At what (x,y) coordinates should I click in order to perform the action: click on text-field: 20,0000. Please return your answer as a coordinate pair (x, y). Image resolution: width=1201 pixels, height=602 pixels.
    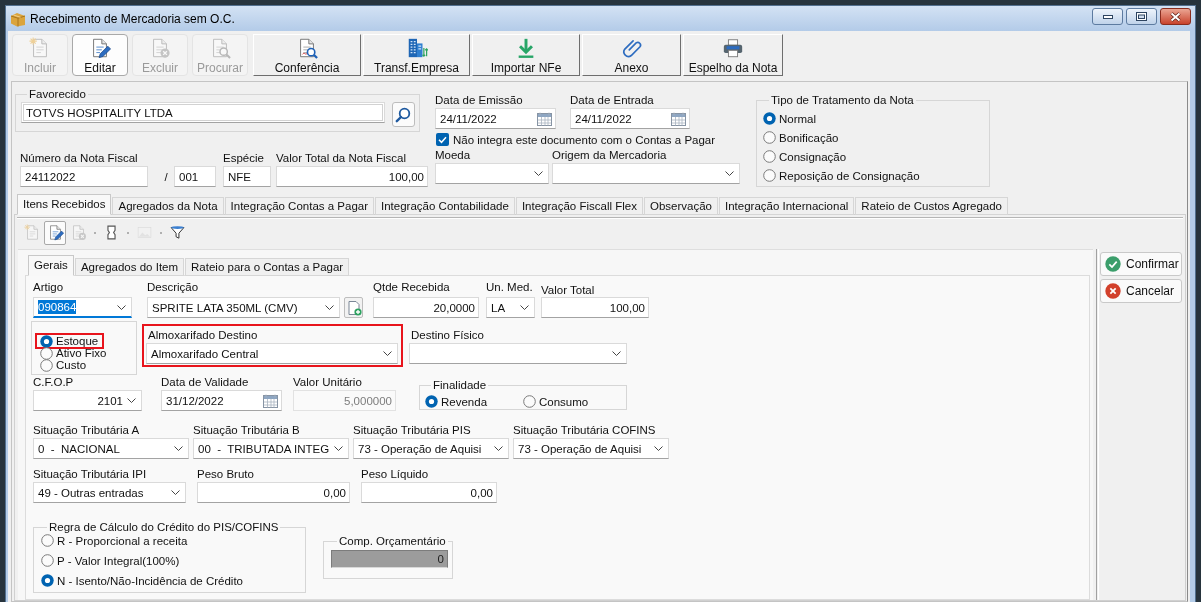
    Looking at the image, I should click on (426, 307).